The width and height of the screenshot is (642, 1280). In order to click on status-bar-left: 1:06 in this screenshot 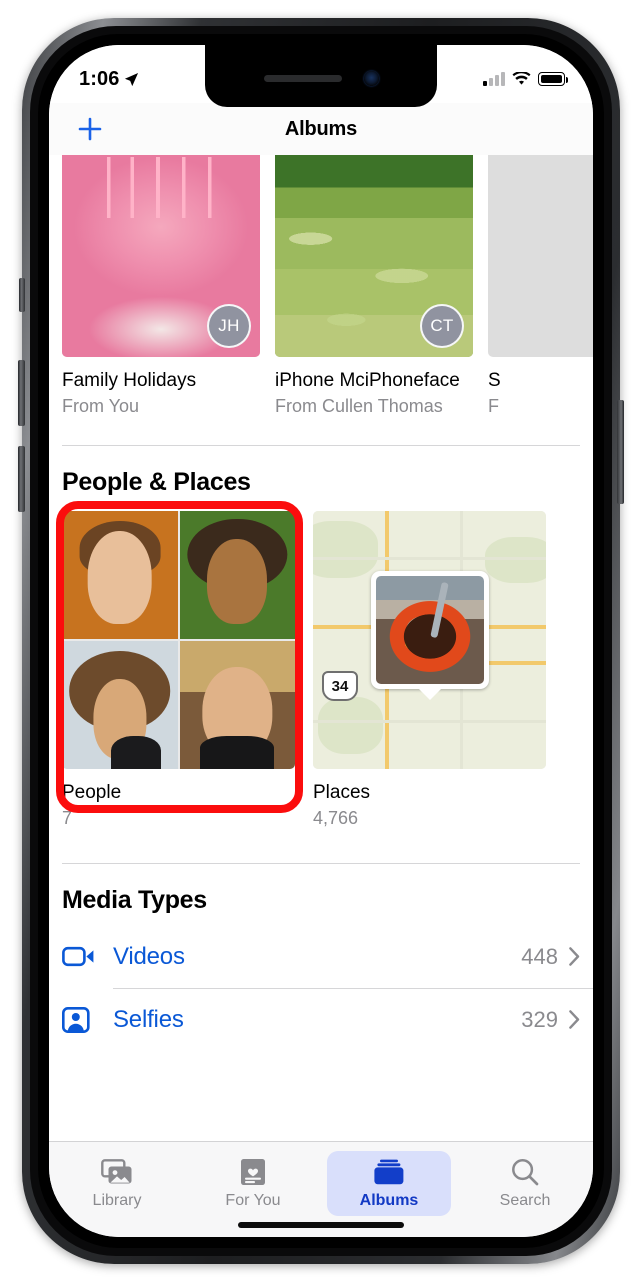, I will do `click(109, 79)`.